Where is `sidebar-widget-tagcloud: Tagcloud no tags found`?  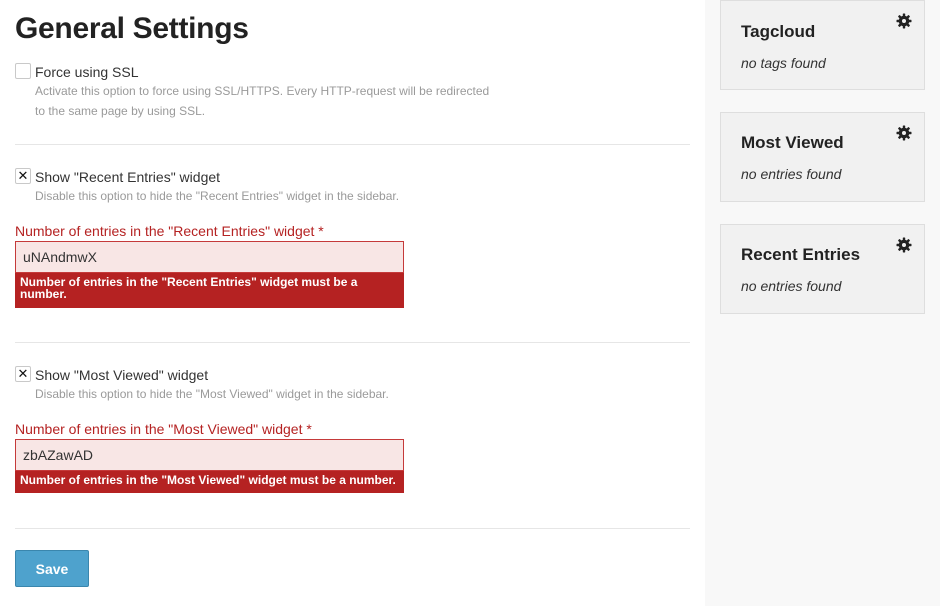 sidebar-widget-tagcloud: Tagcloud no tags found is located at coordinates (822, 45).